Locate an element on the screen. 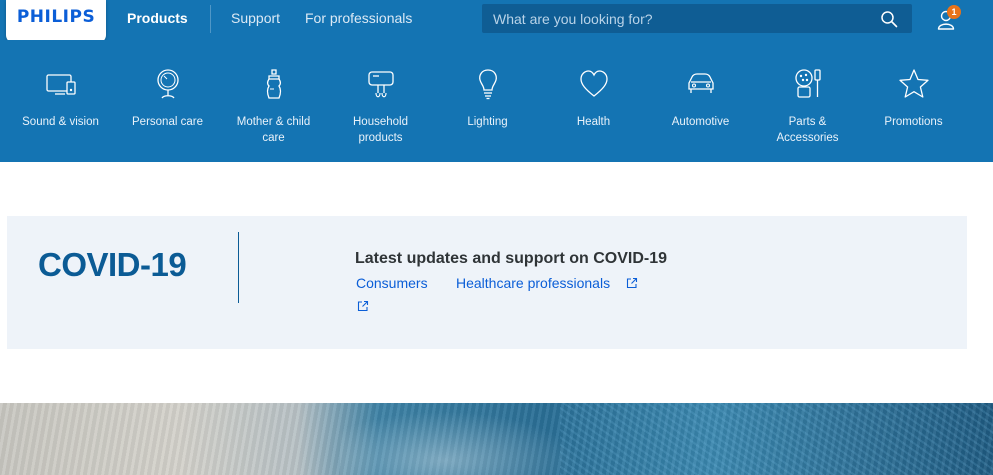 This screenshot has width=993, height=475. category-promotions: Promotions is located at coordinates (913, 101).